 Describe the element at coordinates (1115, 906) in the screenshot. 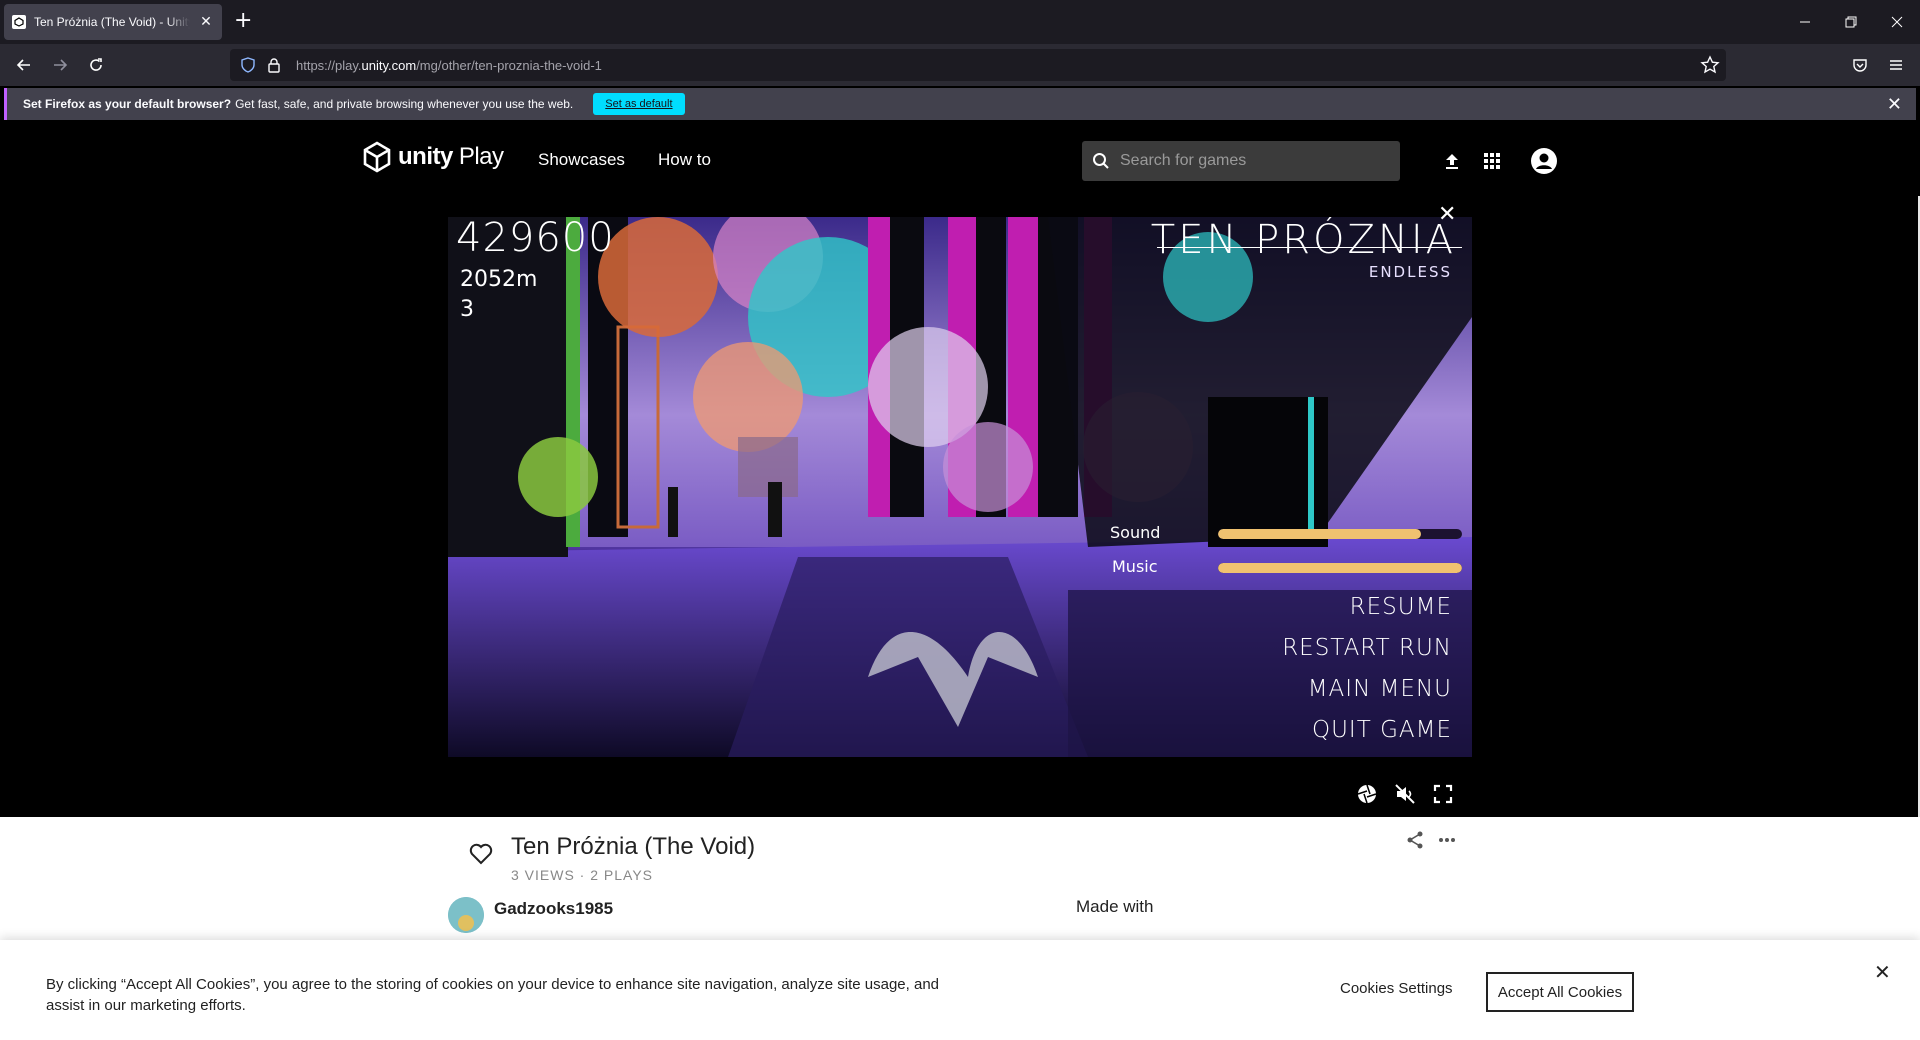

I see `made-with-label: Made with` at that location.